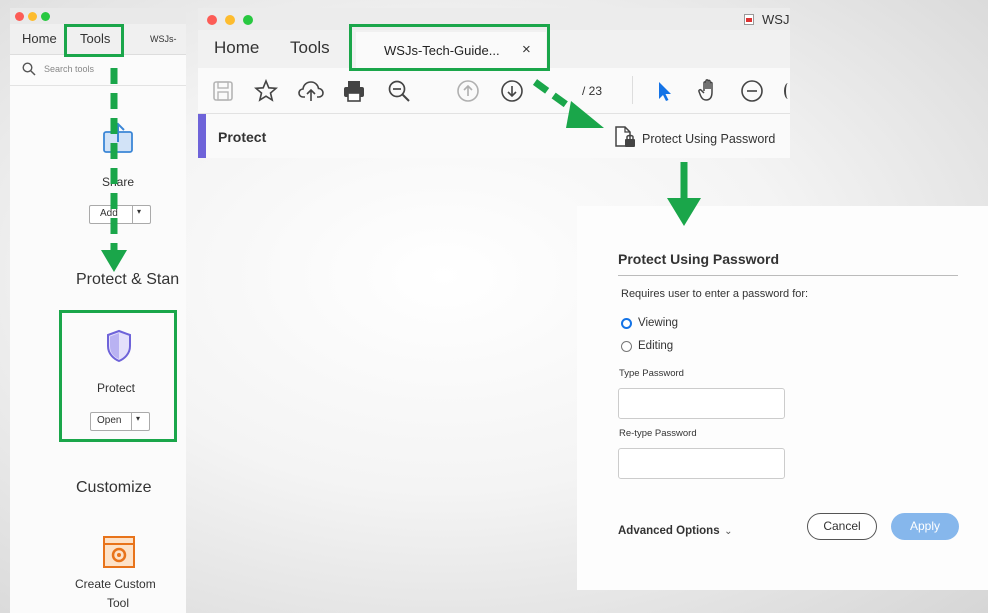 The height and width of the screenshot is (613, 988). Describe the element at coordinates (684, 194) in the screenshot. I see `down-arrow` at that location.